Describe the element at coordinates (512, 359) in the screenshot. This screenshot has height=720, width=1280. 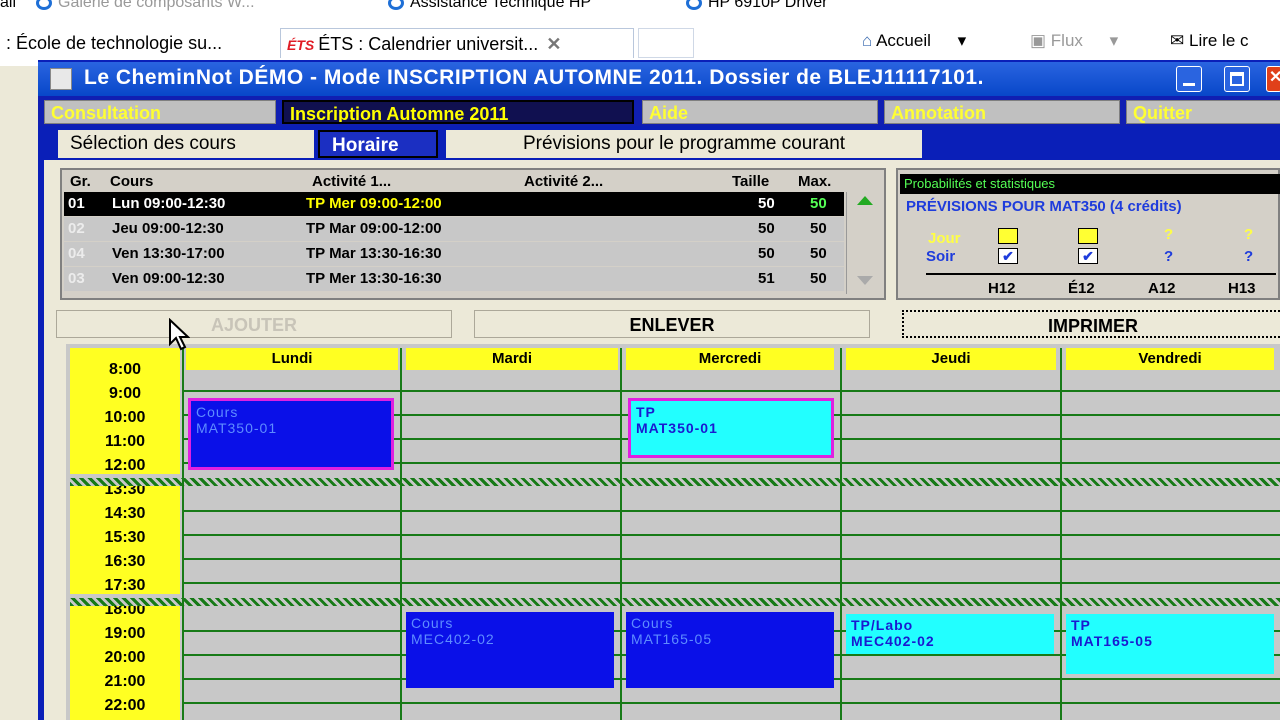
I see `day-header-mardi: Mardi` at that location.